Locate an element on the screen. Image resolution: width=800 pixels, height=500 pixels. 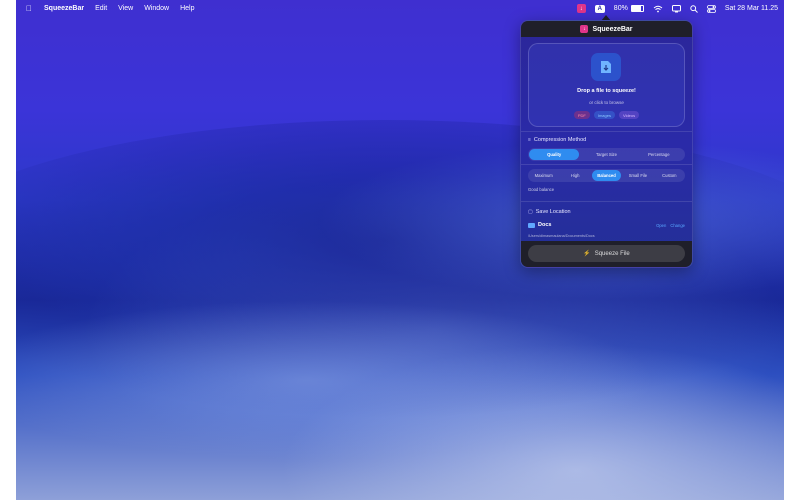
drop-title: Drop a file to squeeze! is located at coordinates (606, 91).